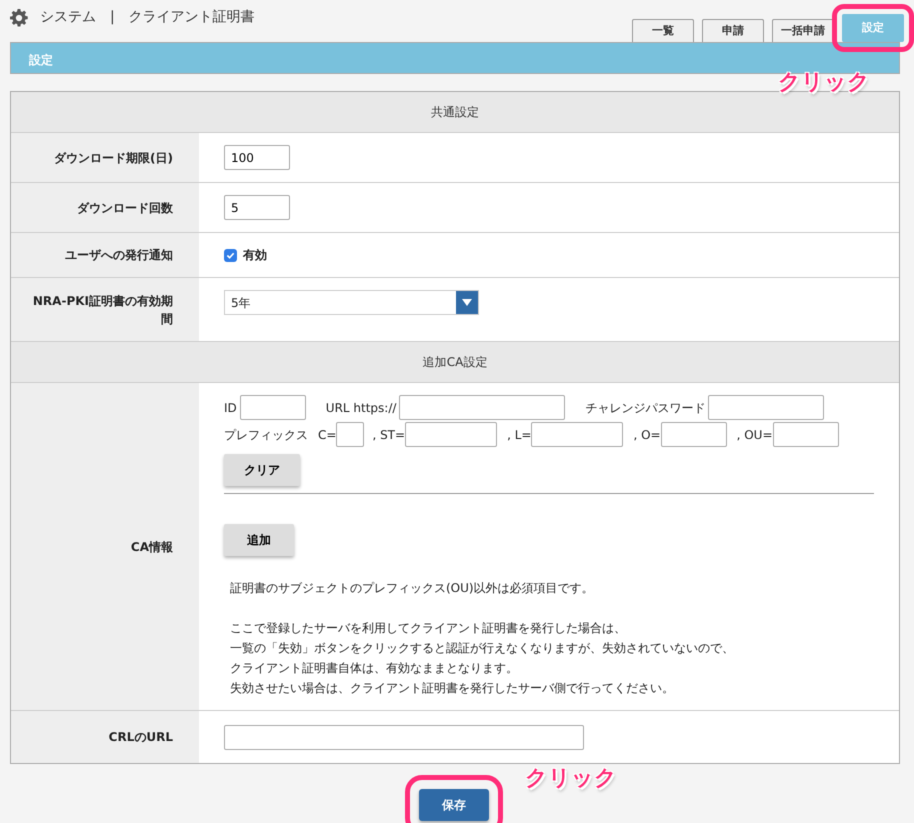 The width and height of the screenshot is (914, 823). What do you see at coordinates (519, 435) in the screenshot?
I see `field-label: , L=` at bounding box center [519, 435].